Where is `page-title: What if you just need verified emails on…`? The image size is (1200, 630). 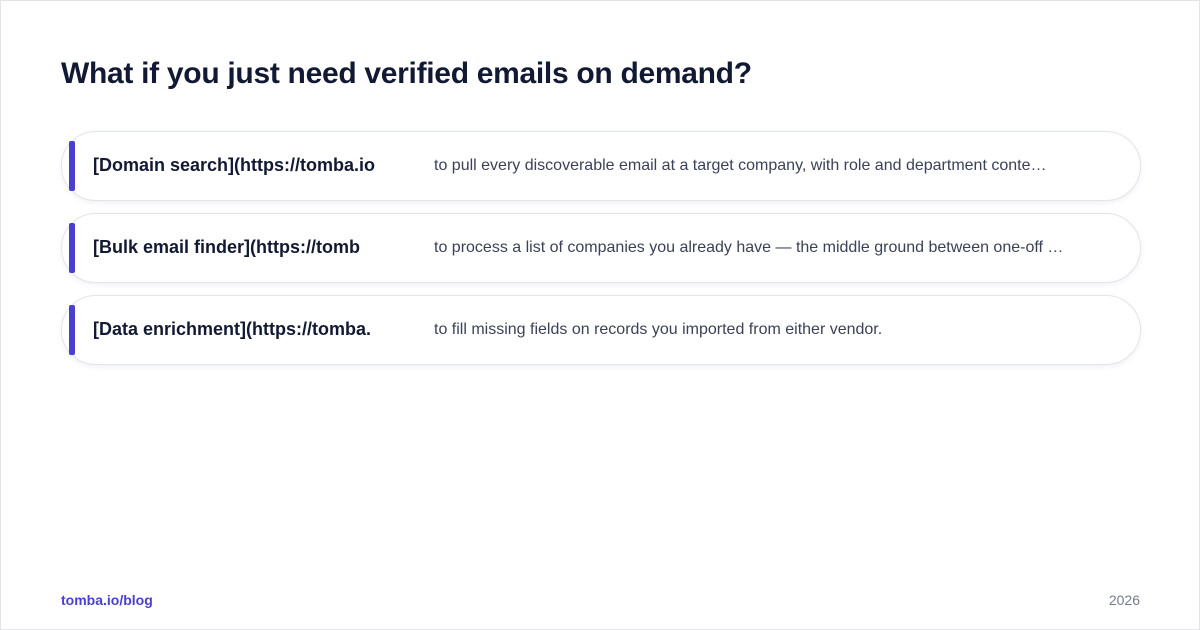
page-title: What if you just need verified emails on… is located at coordinates (406, 73).